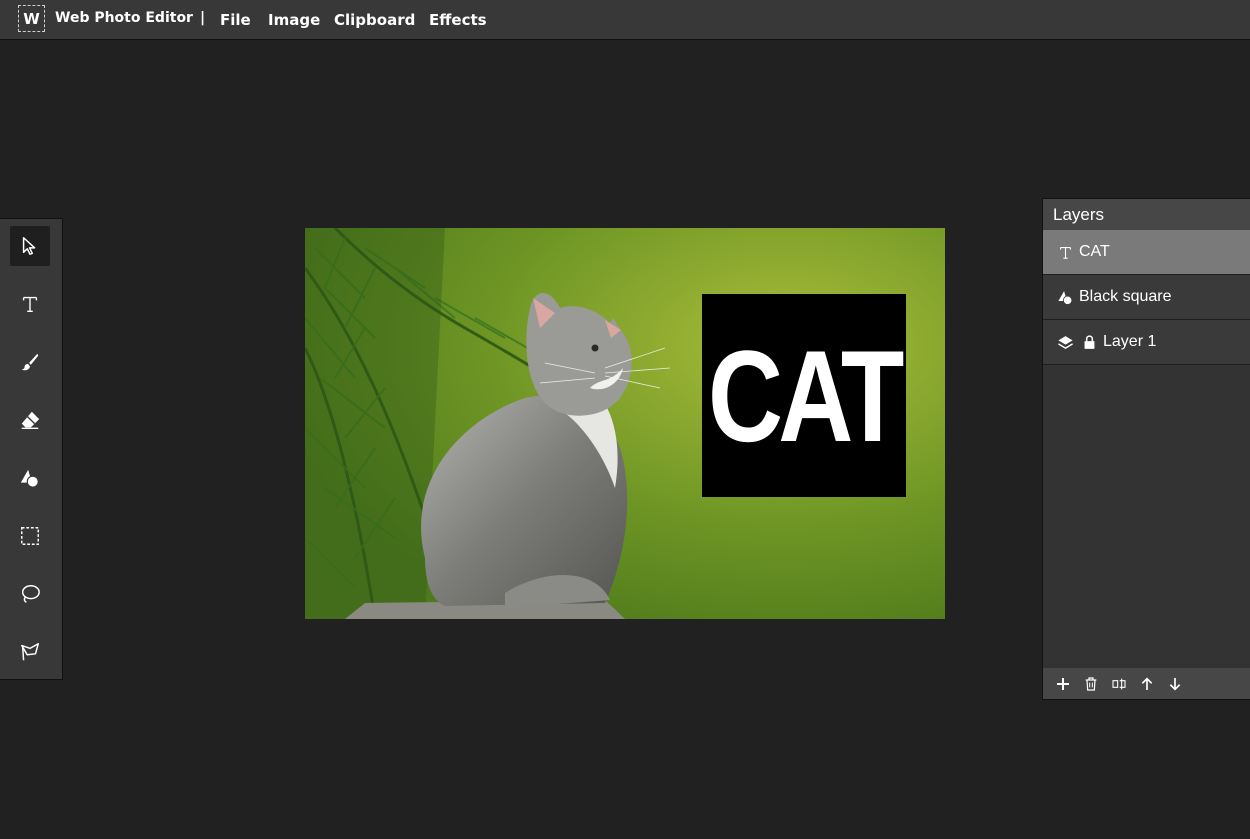  What do you see at coordinates (235, 20) in the screenshot?
I see `menu-file: File` at bounding box center [235, 20].